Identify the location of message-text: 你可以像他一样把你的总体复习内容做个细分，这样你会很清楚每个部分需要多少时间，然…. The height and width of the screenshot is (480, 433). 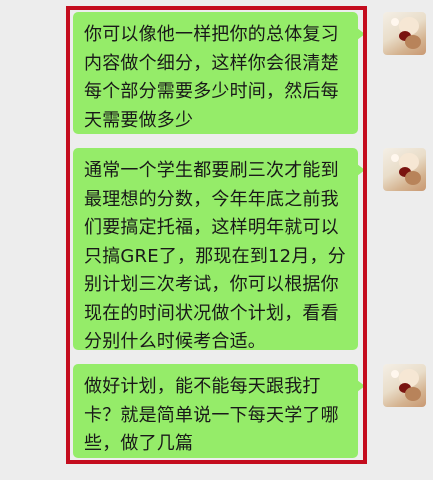
(211, 77).